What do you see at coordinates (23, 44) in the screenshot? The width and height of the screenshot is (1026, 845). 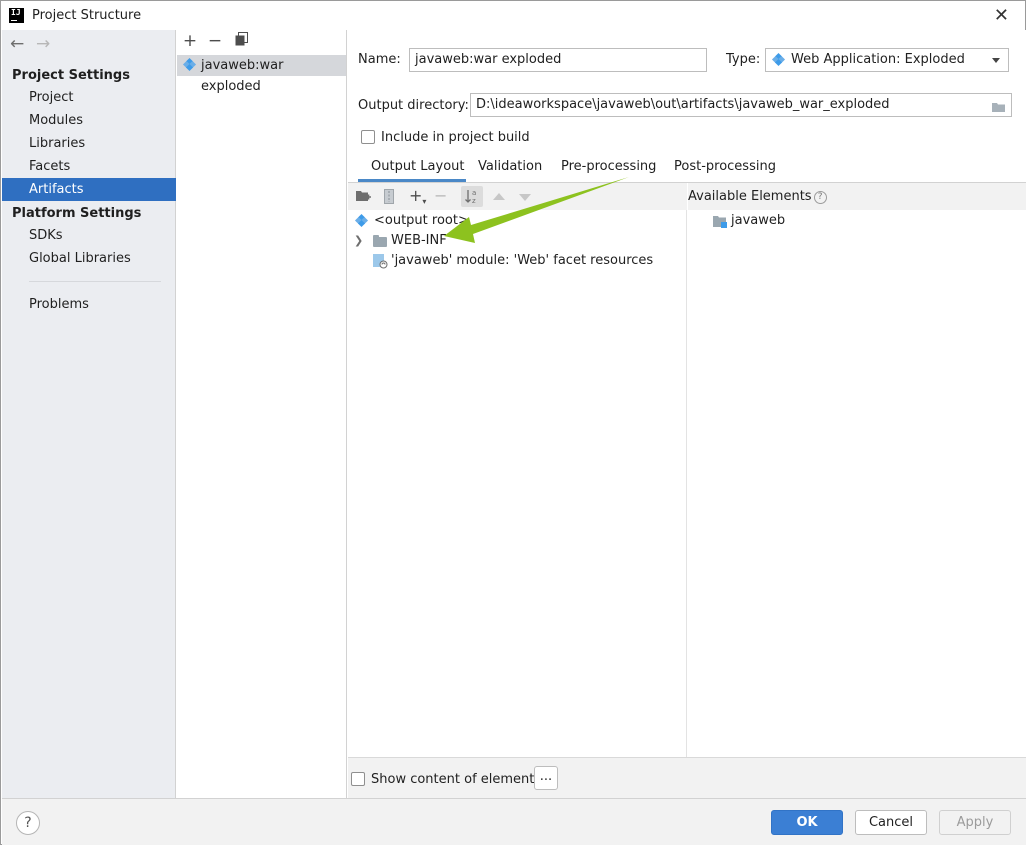 I see `back-arrow-icon: ←` at bounding box center [23, 44].